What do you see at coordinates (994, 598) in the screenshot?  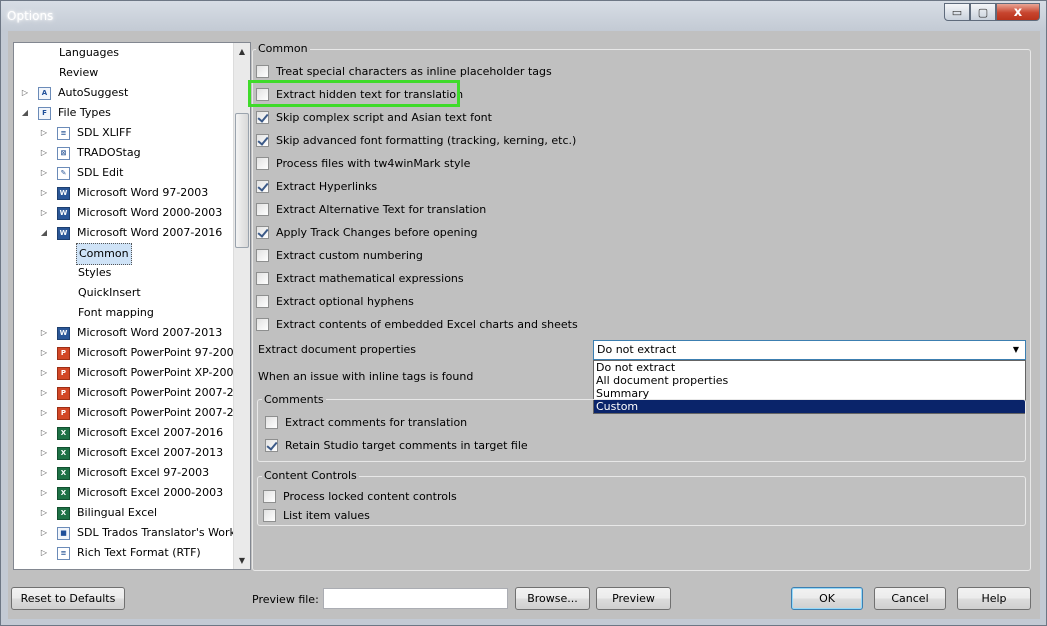 I see `help-button: Help` at bounding box center [994, 598].